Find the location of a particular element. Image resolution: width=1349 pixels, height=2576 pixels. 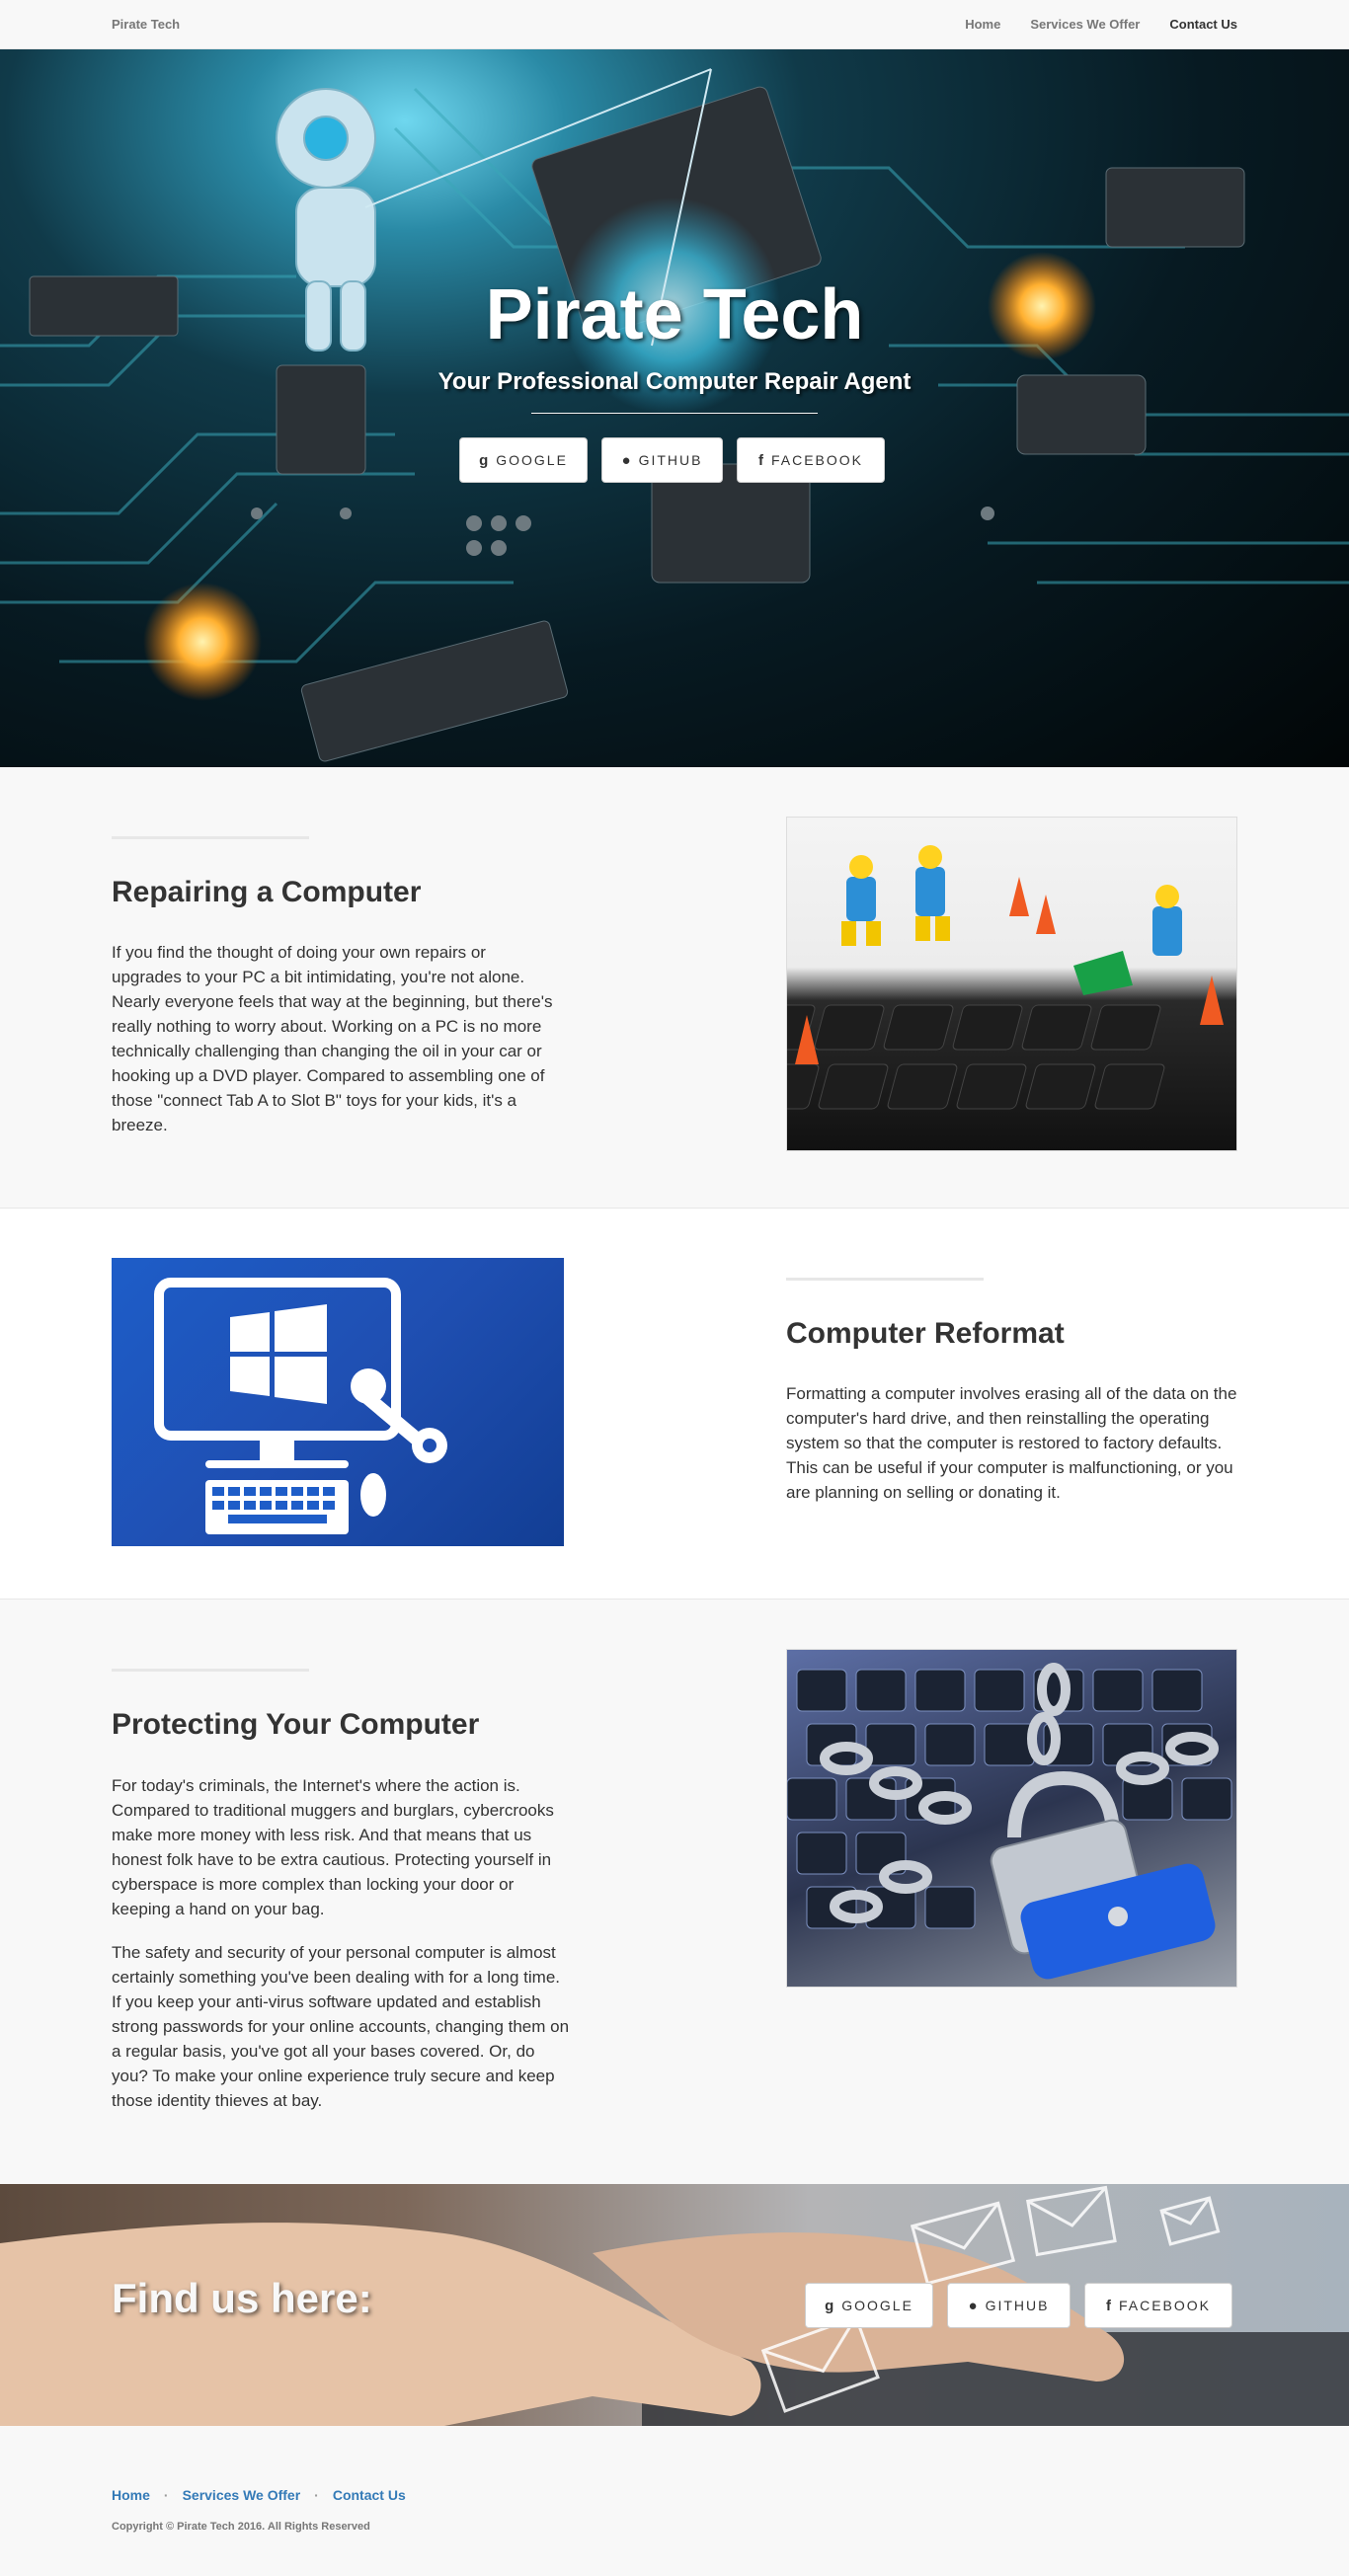

section-heading: Repairing a Computer is located at coordinates (267, 892).